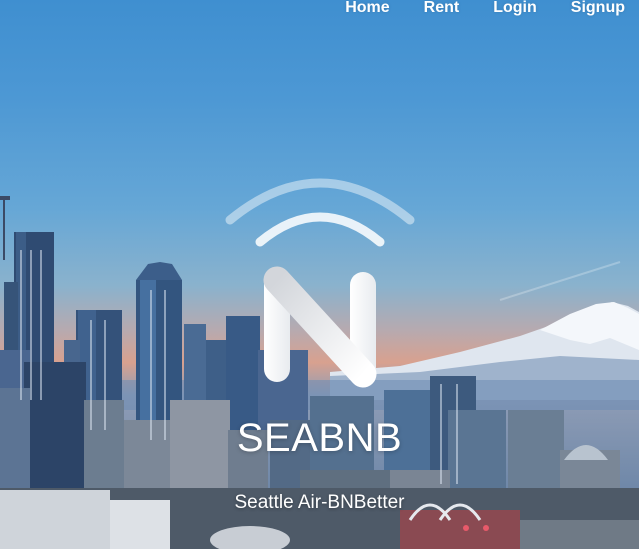 The width and height of the screenshot is (639, 549). I want to click on site-tagline: Seattle Air-BNBetter, so click(319, 502).